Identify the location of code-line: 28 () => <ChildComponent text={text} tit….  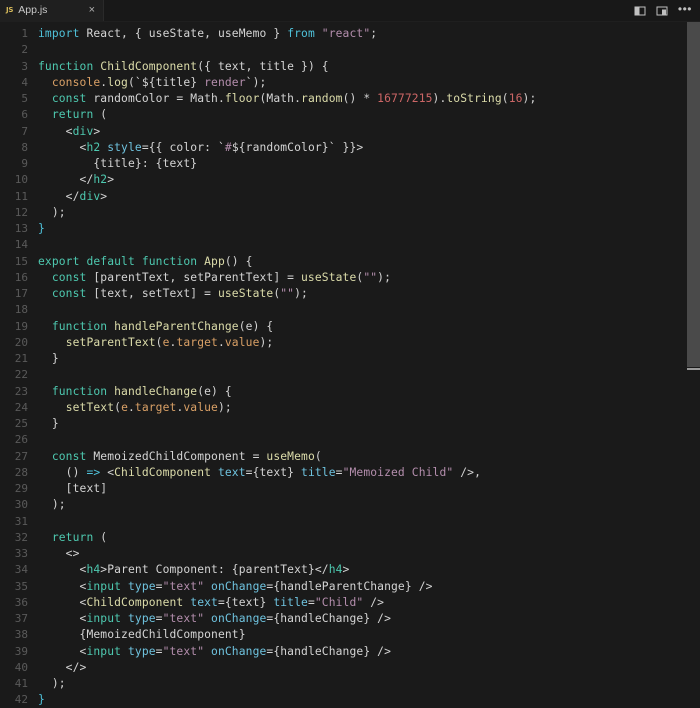
(350, 473).